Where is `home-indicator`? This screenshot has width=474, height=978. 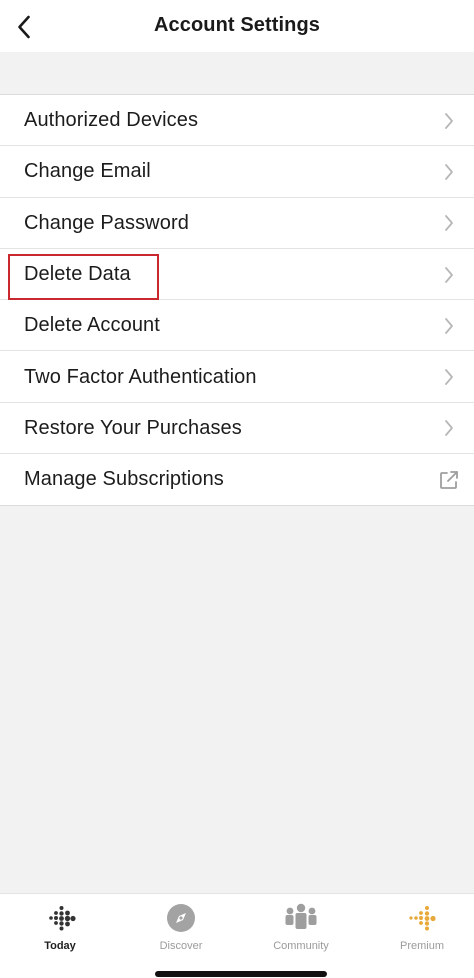 home-indicator is located at coordinates (241, 974).